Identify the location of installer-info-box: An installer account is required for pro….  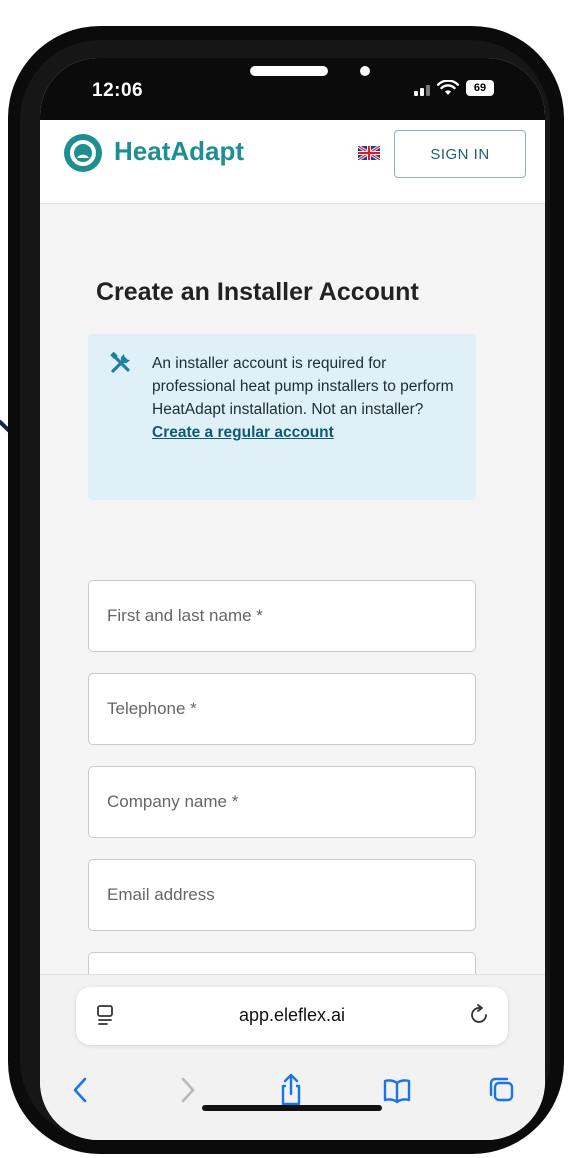
(282, 417).